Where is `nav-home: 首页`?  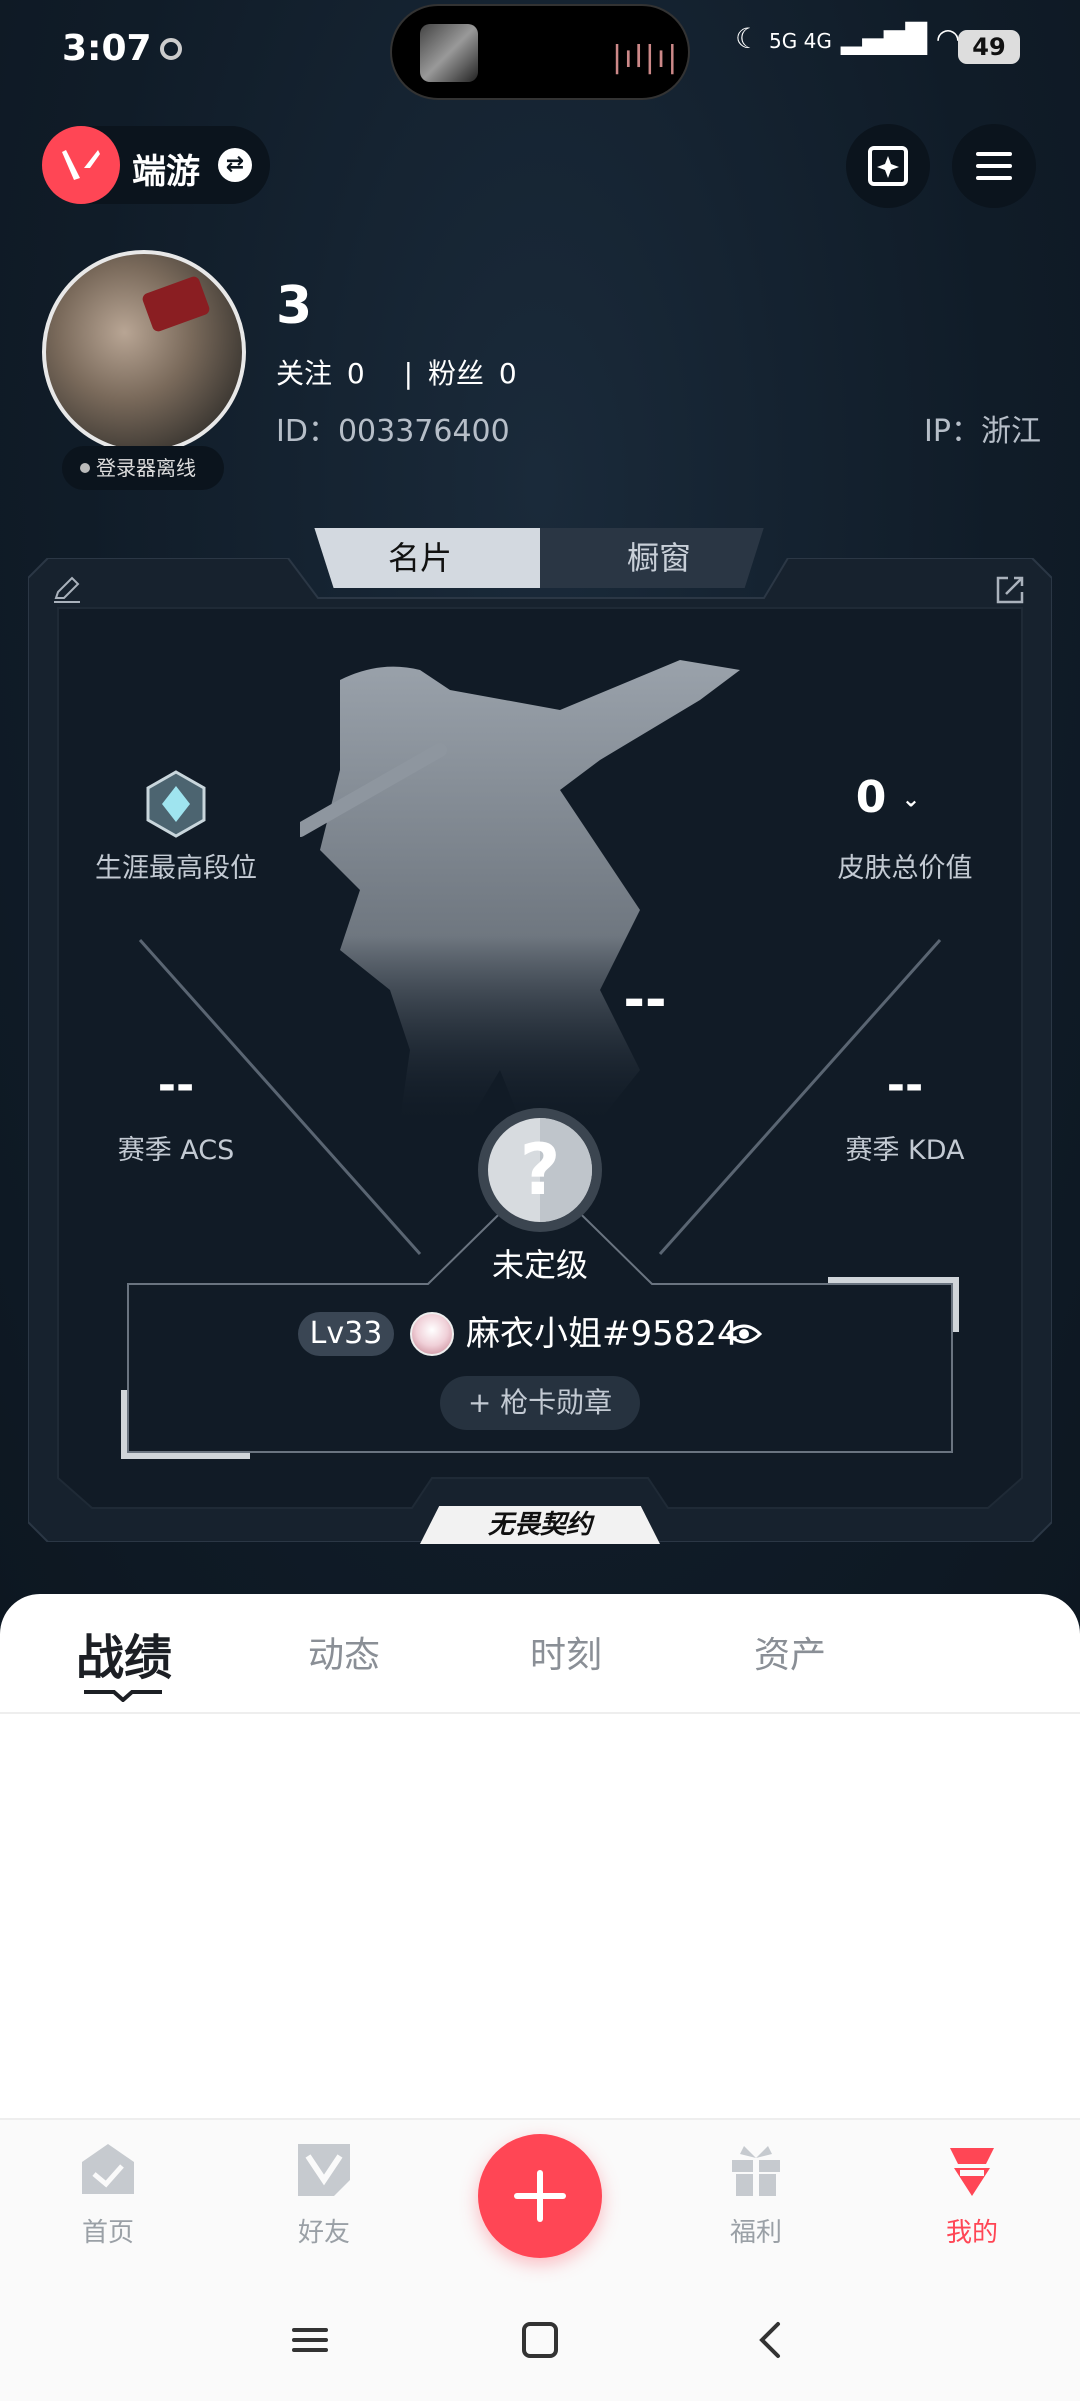 nav-home: 首页 is located at coordinates (108, 2194).